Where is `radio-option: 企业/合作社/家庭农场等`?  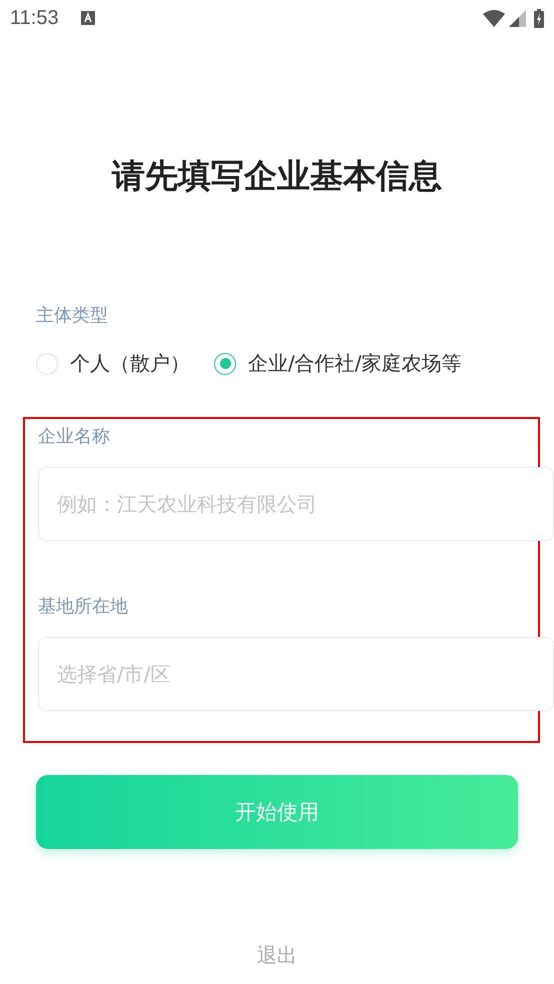
radio-option: 企业/合作社/家庭农场等 is located at coordinates (338, 363).